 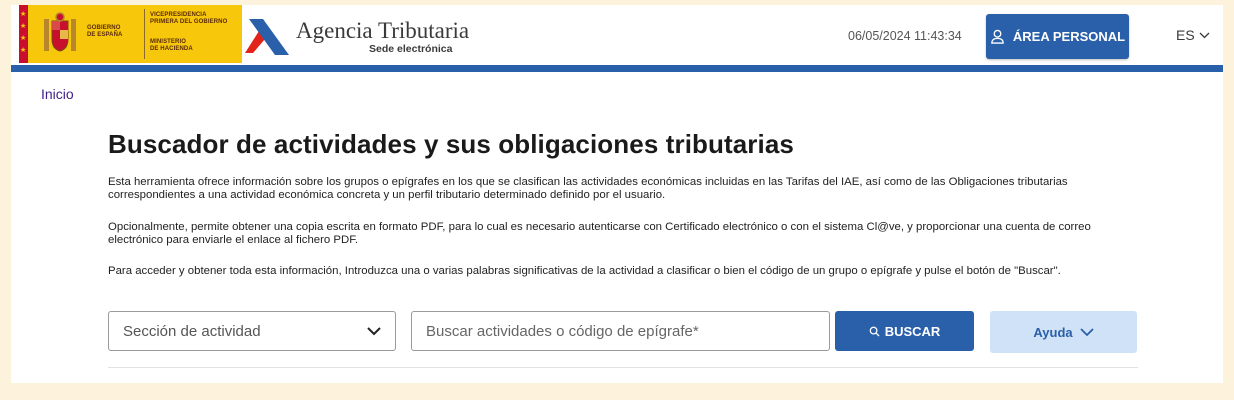 I want to click on area-personal-label: ÁREA PERSONAL, so click(x=1069, y=36).